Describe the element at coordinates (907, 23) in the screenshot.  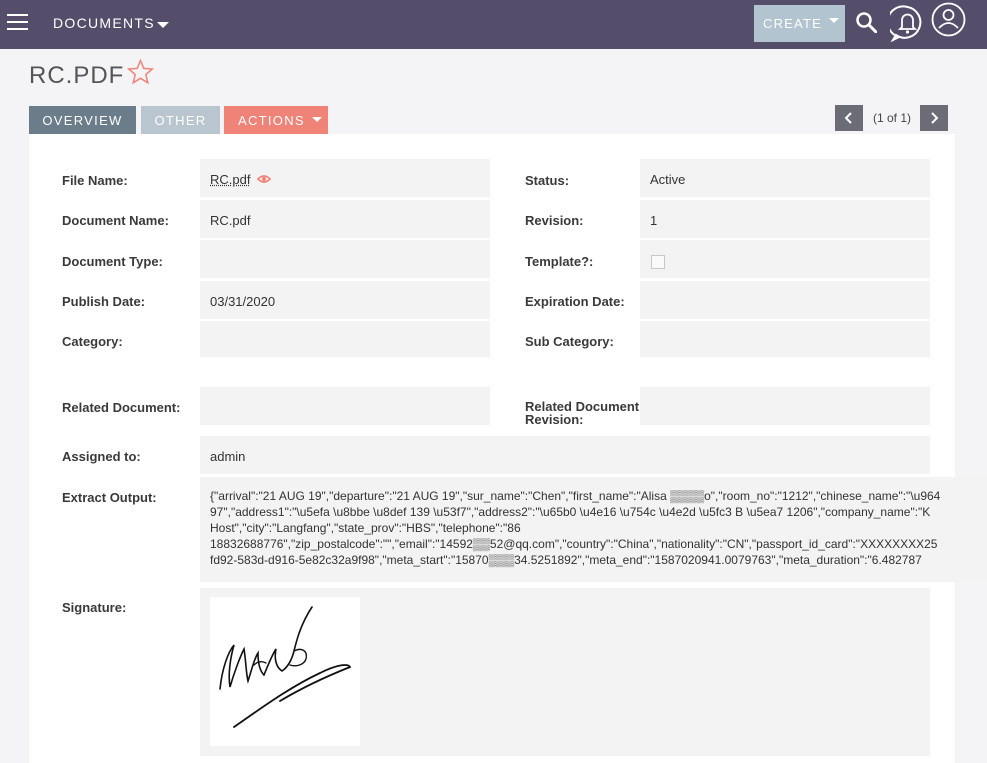
I see `notifications-bell-icon` at that location.